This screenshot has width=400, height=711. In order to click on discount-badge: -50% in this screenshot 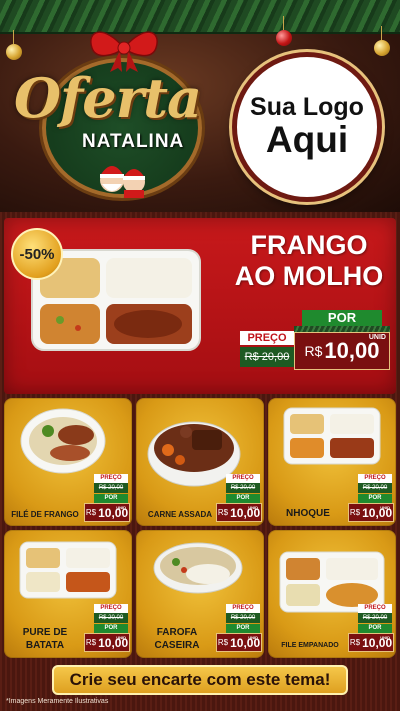, I will do `click(37, 254)`.